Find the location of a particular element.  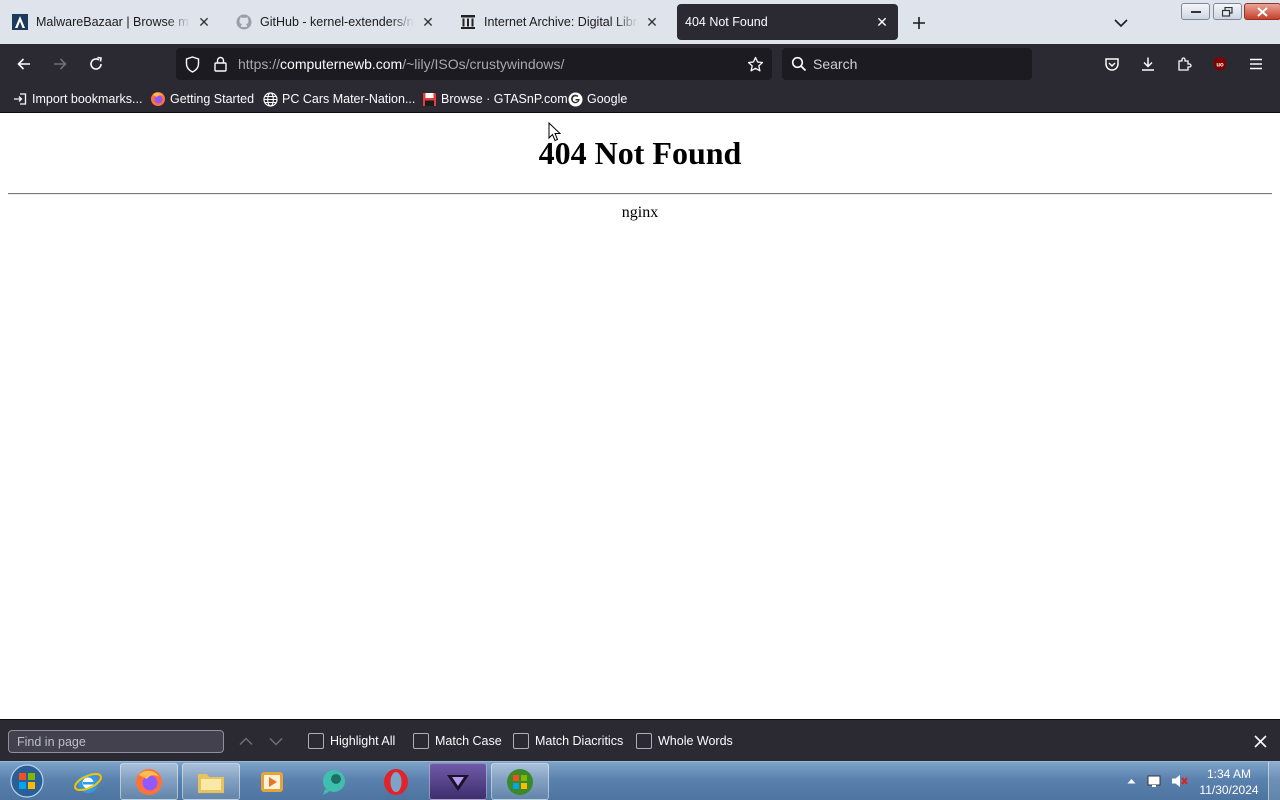

bookmark-star-icon is located at coordinates (755, 64).